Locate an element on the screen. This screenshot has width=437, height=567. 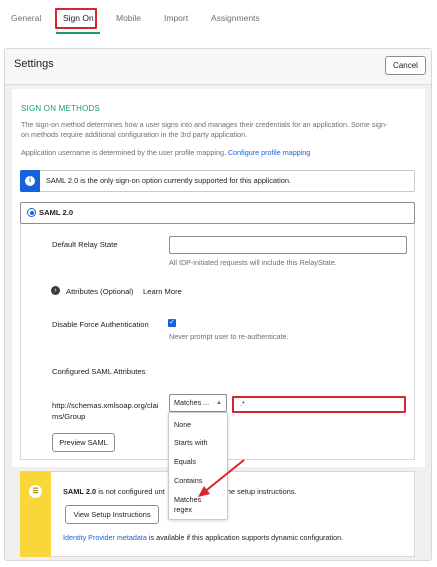
section-title: SIGN ON METHODS is located at coordinates (61, 108).